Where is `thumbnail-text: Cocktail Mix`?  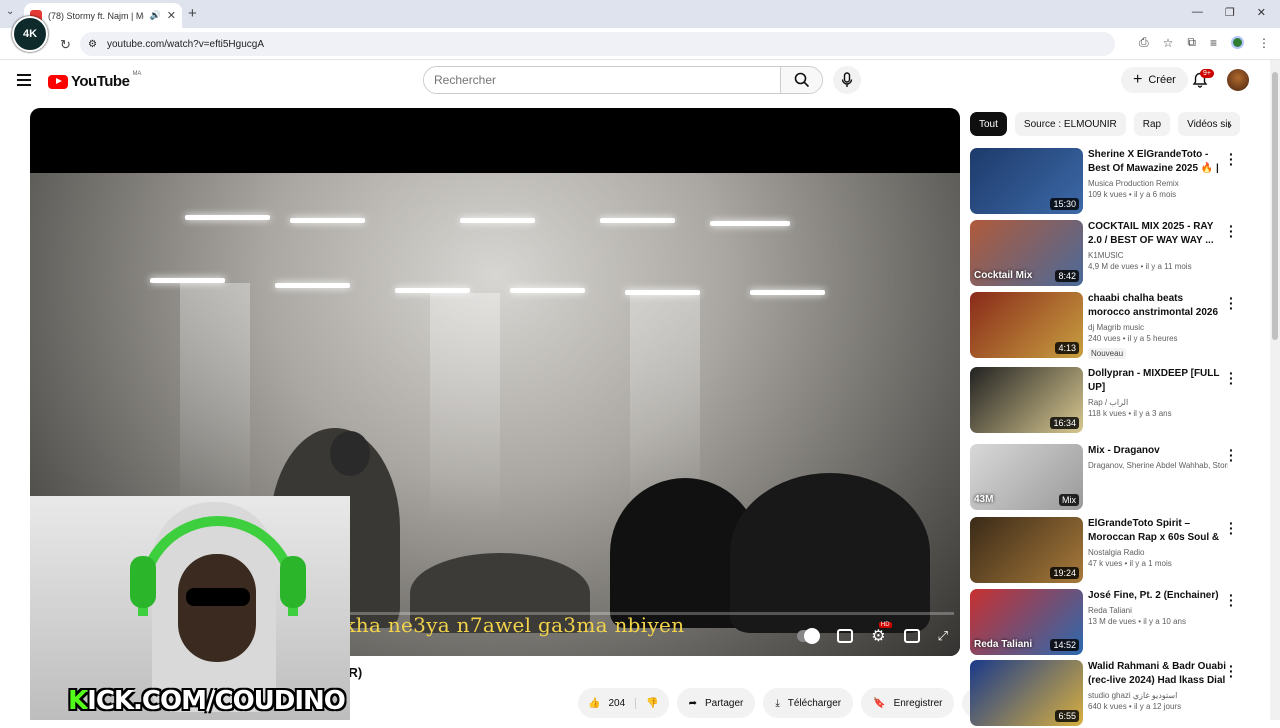
thumbnail-text: Cocktail Mix is located at coordinates (1003, 275).